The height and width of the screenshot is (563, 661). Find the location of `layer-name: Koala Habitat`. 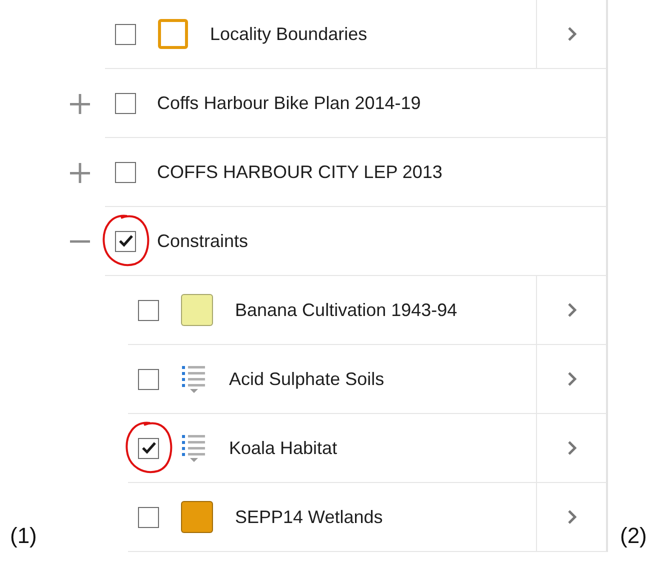

layer-name: Koala Habitat is located at coordinates (283, 448).